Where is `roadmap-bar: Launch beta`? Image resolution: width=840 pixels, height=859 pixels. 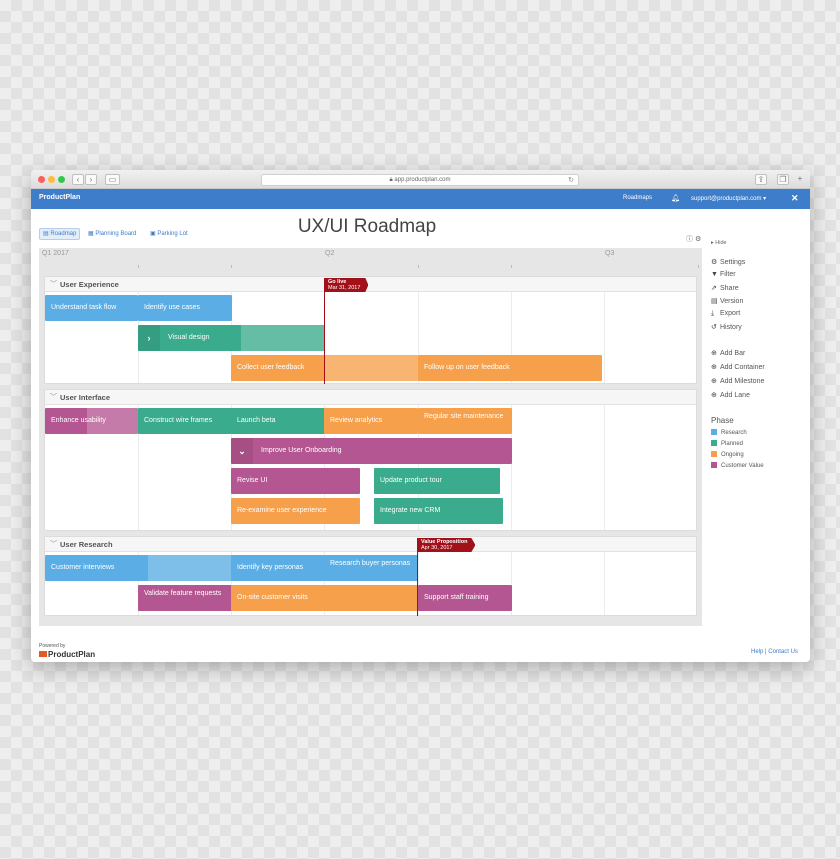 roadmap-bar: Launch beta is located at coordinates (278, 421).